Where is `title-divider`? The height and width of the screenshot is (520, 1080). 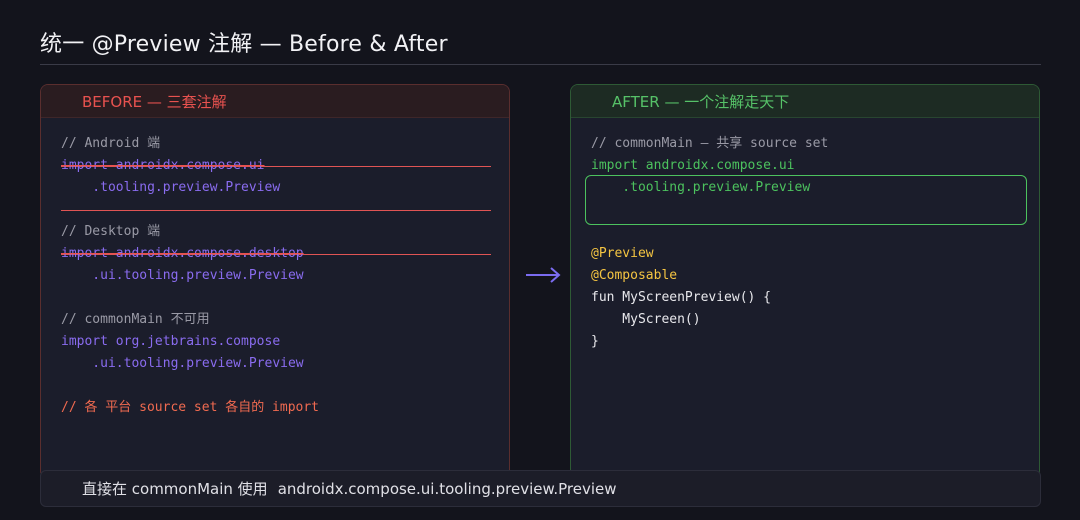
title-divider is located at coordinates (540, 64).